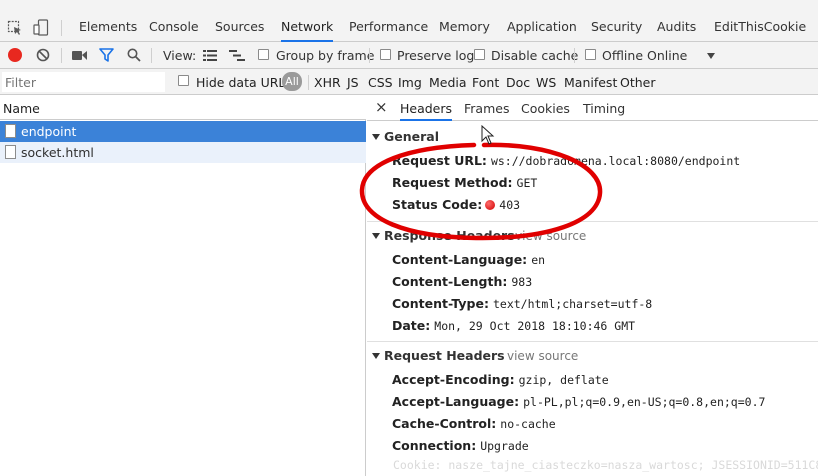  What do you see at coordinates (760, 30) in the screenshot?
I see `tab-editthiscookie: EditThisCookie` at bounding box center [760, 30].